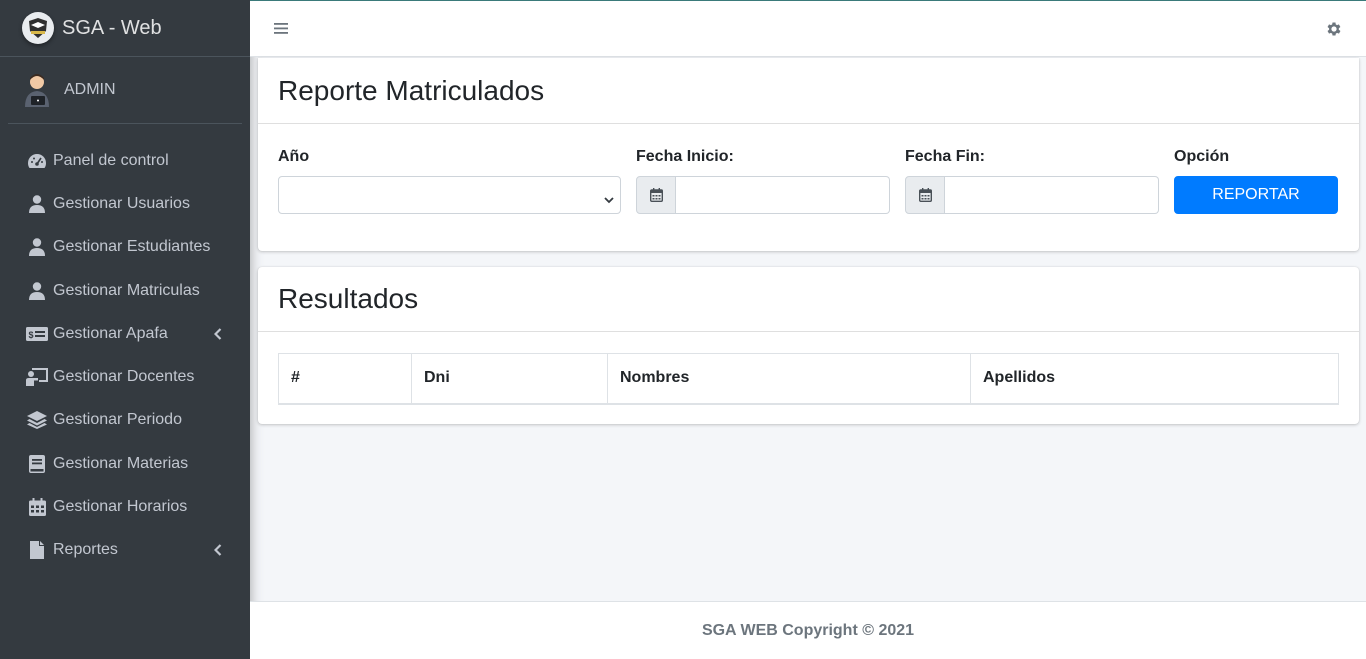  What do you see at coordinates (685, 156) in the screenshot?
I see `start-date-label: Fecha Inicio:` at bounding box center [685, 156].